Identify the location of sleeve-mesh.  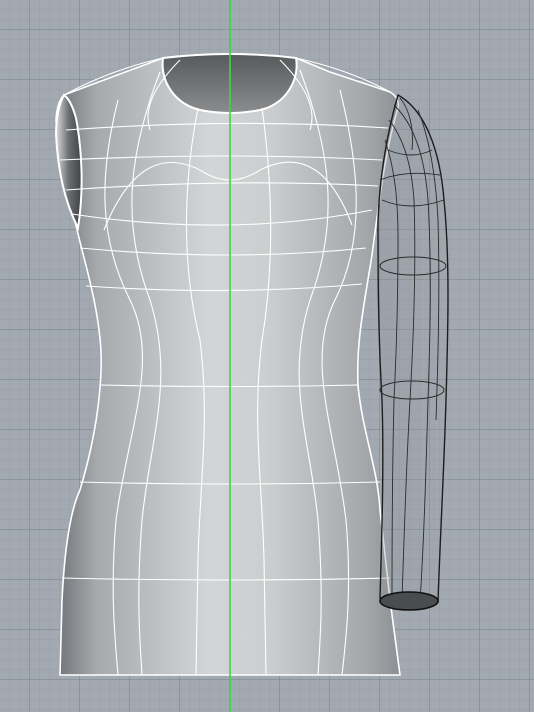
(413, 352).